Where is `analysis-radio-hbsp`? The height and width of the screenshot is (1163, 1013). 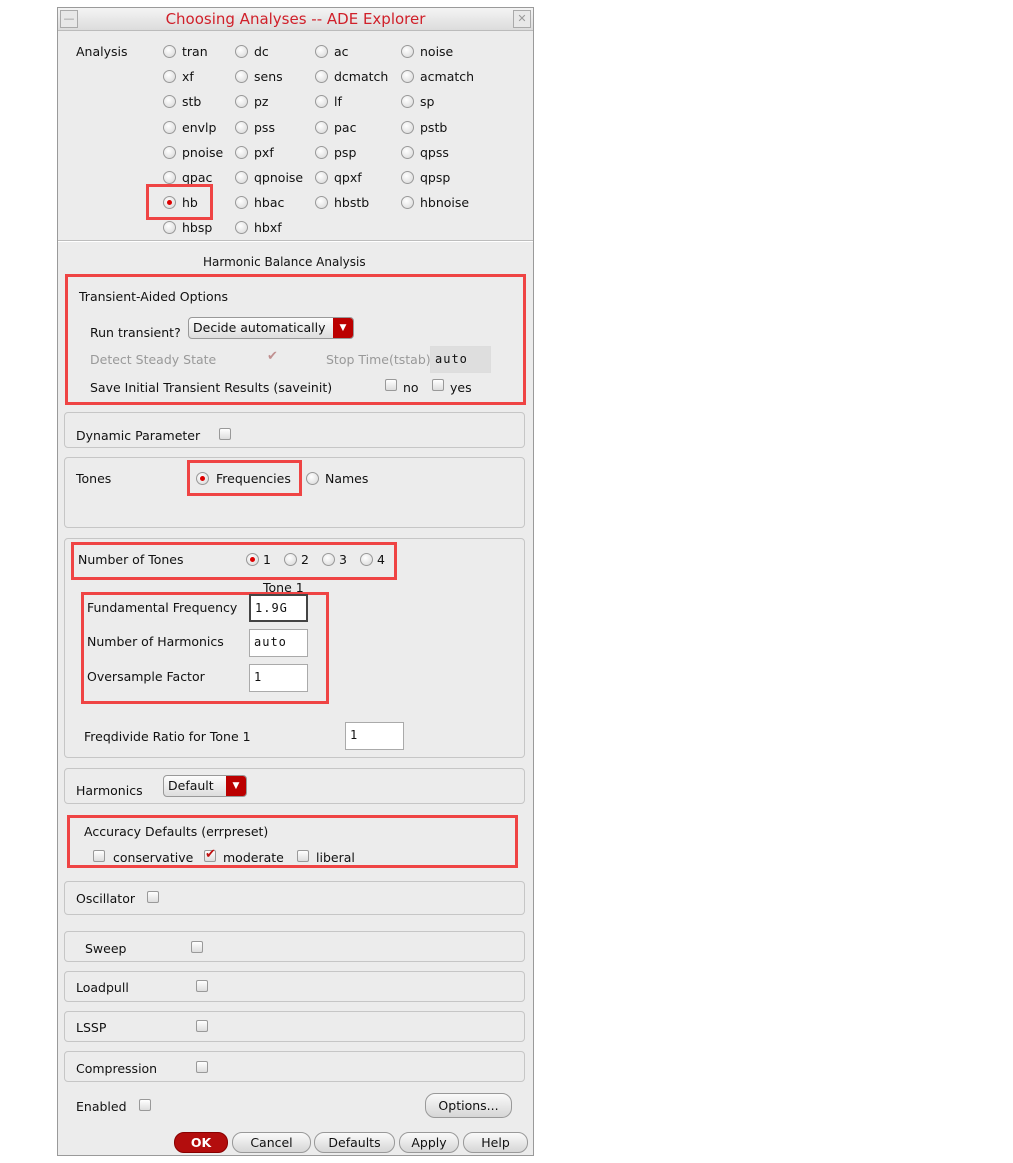 analysis-radio-hbsp is located at coordinates (169, 227).